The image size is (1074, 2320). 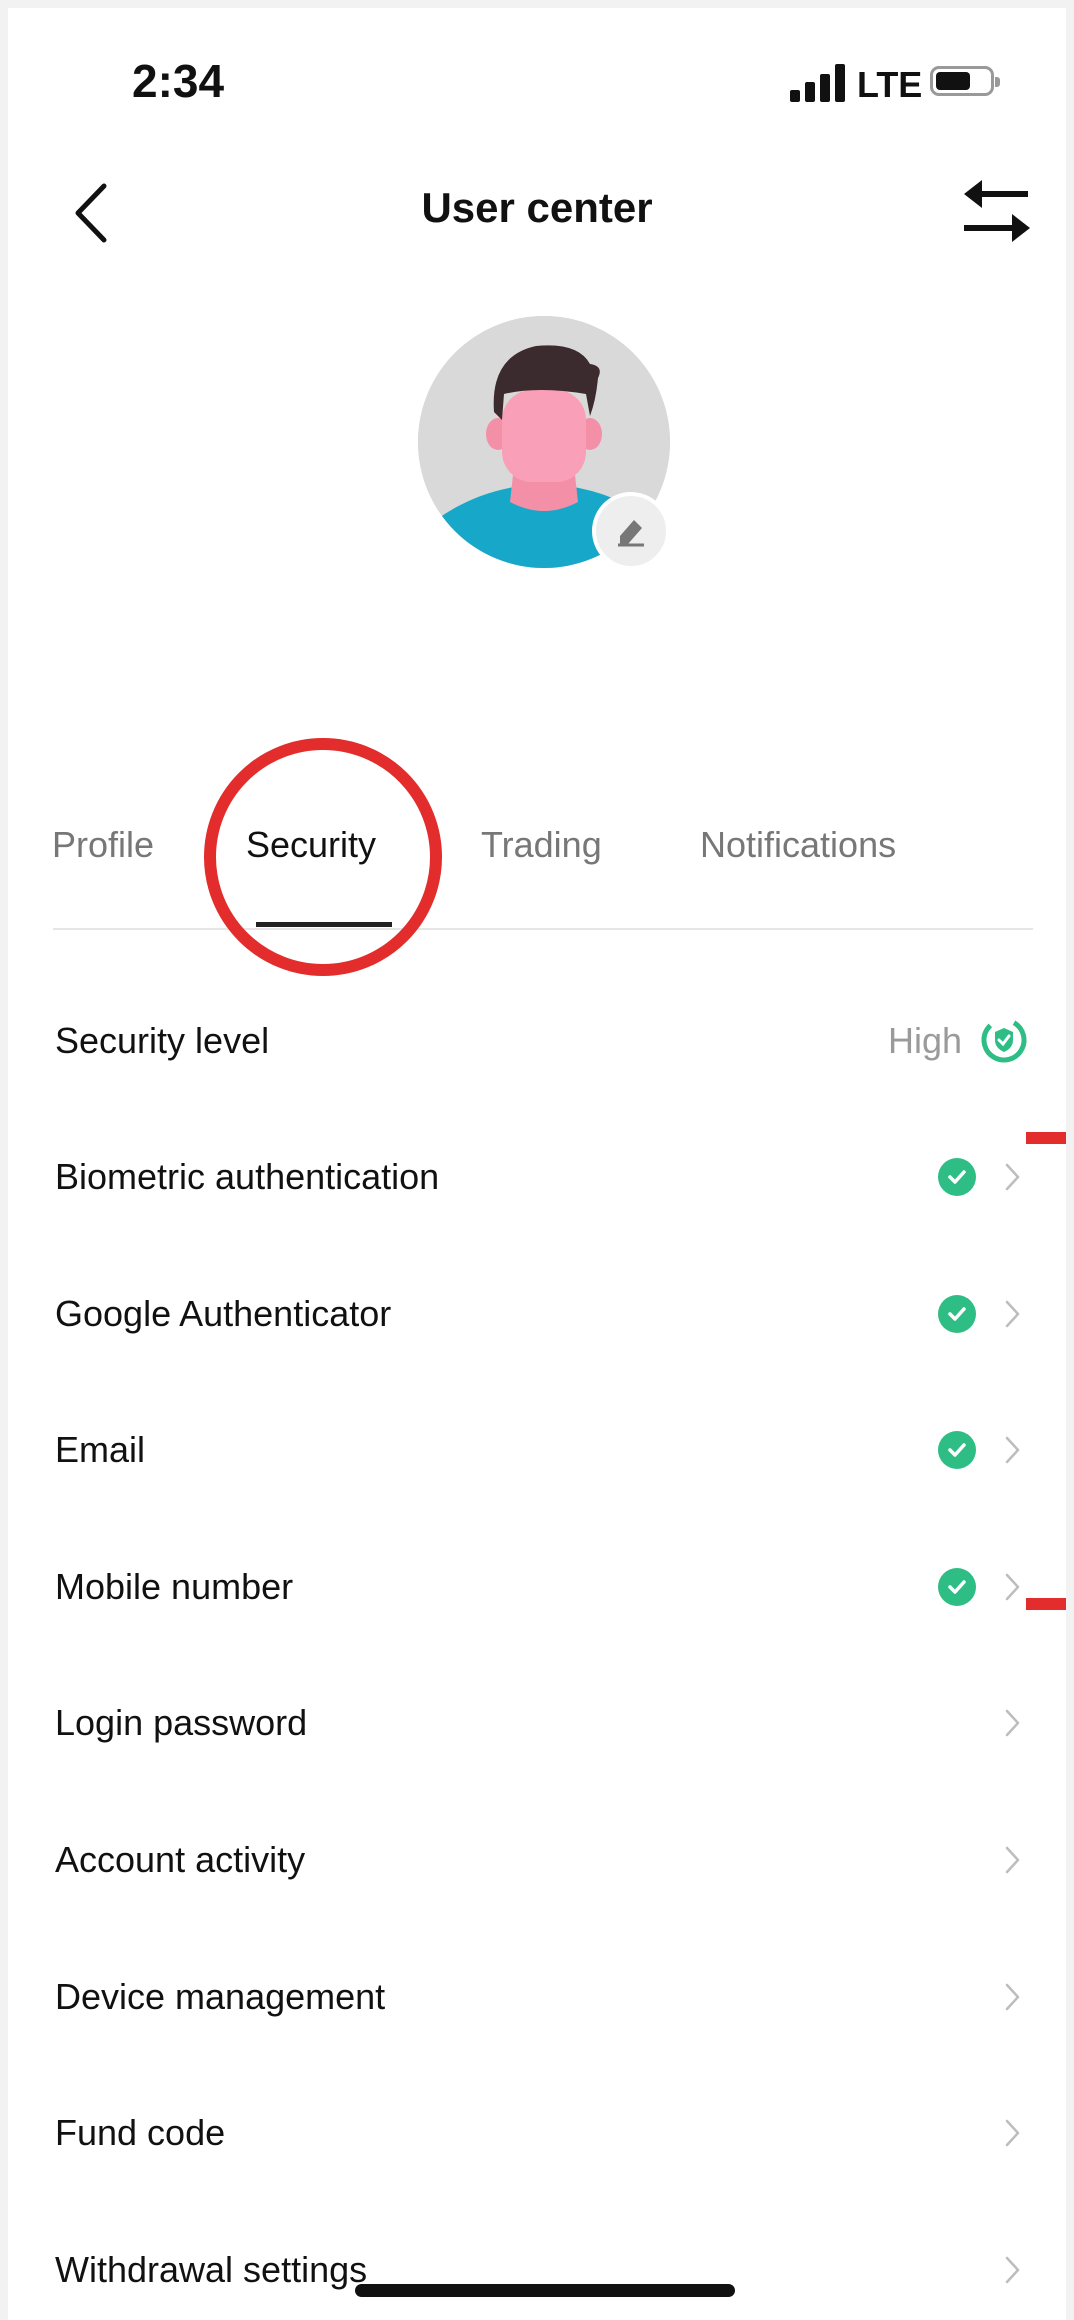 What do you see at coordinates (537, 207) in the screenshot?
I see `page-title: User center` at bounding box center [537, 207].